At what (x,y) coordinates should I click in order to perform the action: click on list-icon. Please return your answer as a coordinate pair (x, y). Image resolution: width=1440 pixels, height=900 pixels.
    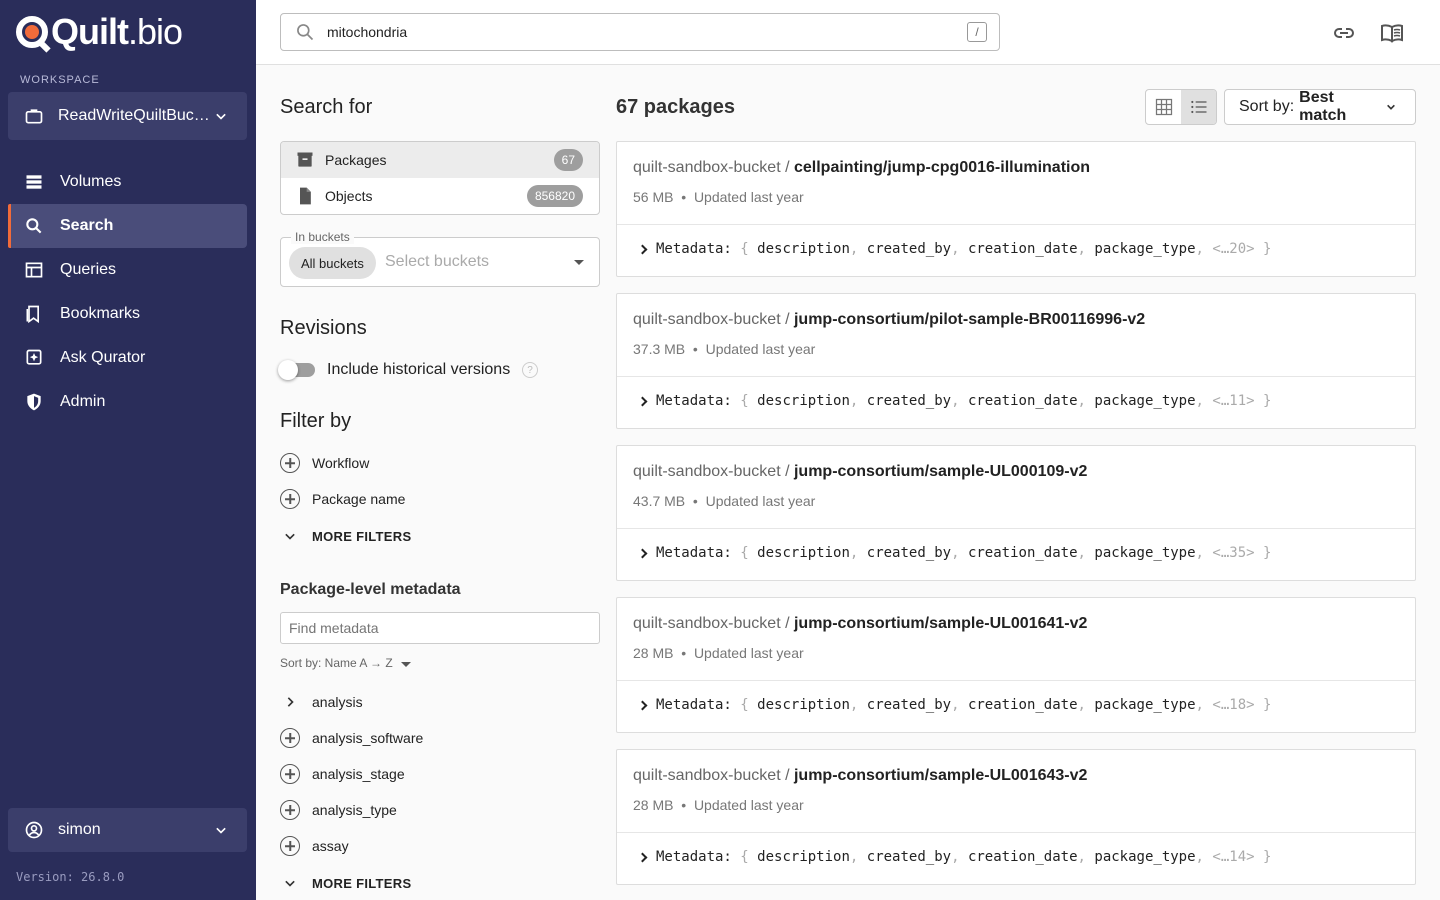
    Looking at the image, I should click on (1199, 107).